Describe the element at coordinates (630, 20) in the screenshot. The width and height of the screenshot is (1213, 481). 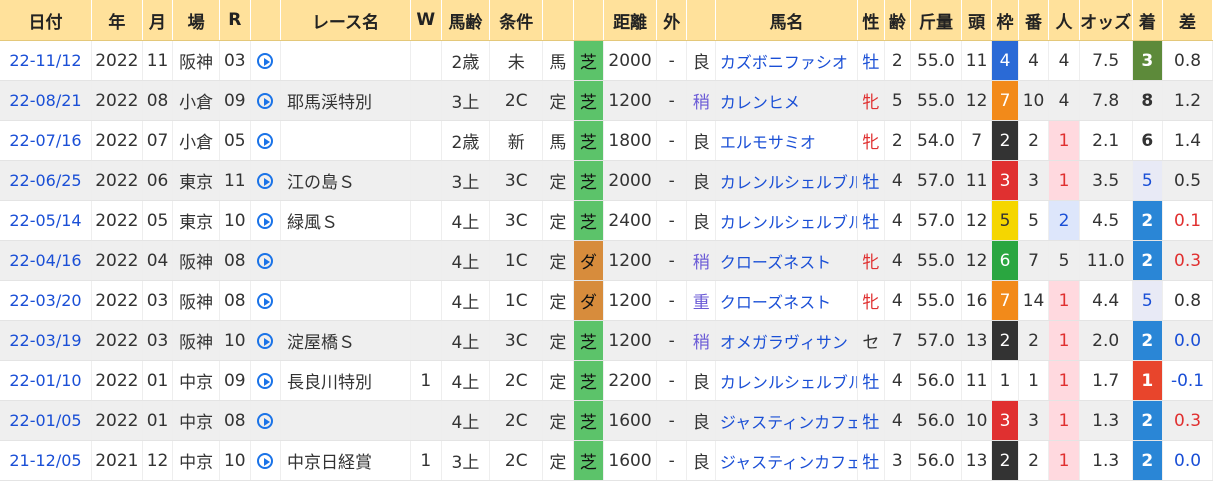
I see `col-distance: 距離` at that location.